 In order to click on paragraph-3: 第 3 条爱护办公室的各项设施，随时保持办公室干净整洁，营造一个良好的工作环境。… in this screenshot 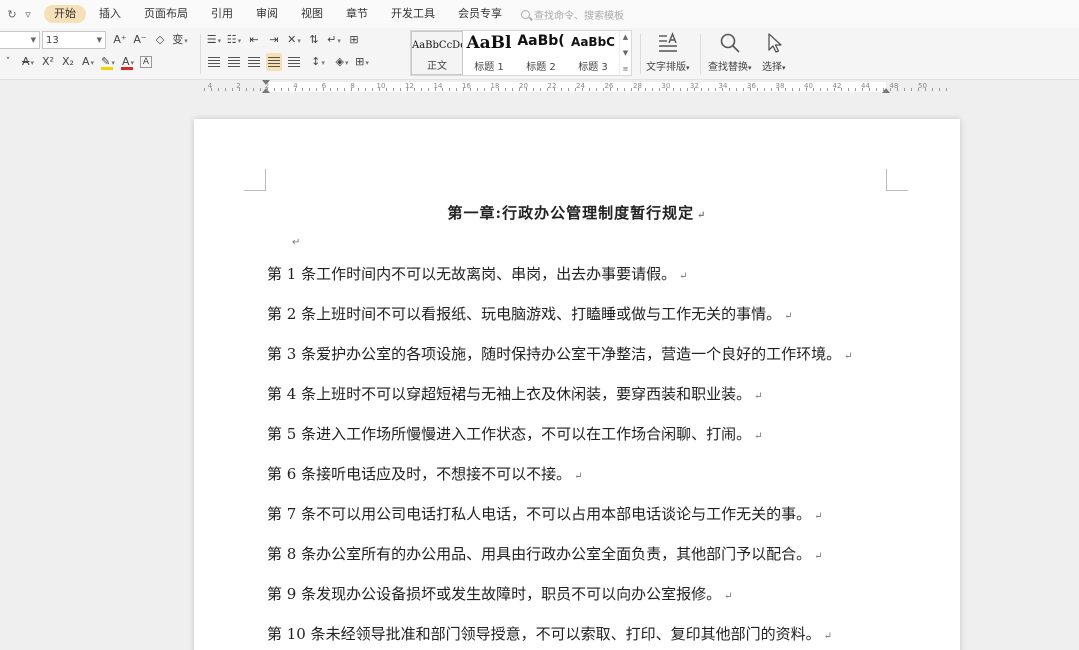, I will do `click(559, 353)`.